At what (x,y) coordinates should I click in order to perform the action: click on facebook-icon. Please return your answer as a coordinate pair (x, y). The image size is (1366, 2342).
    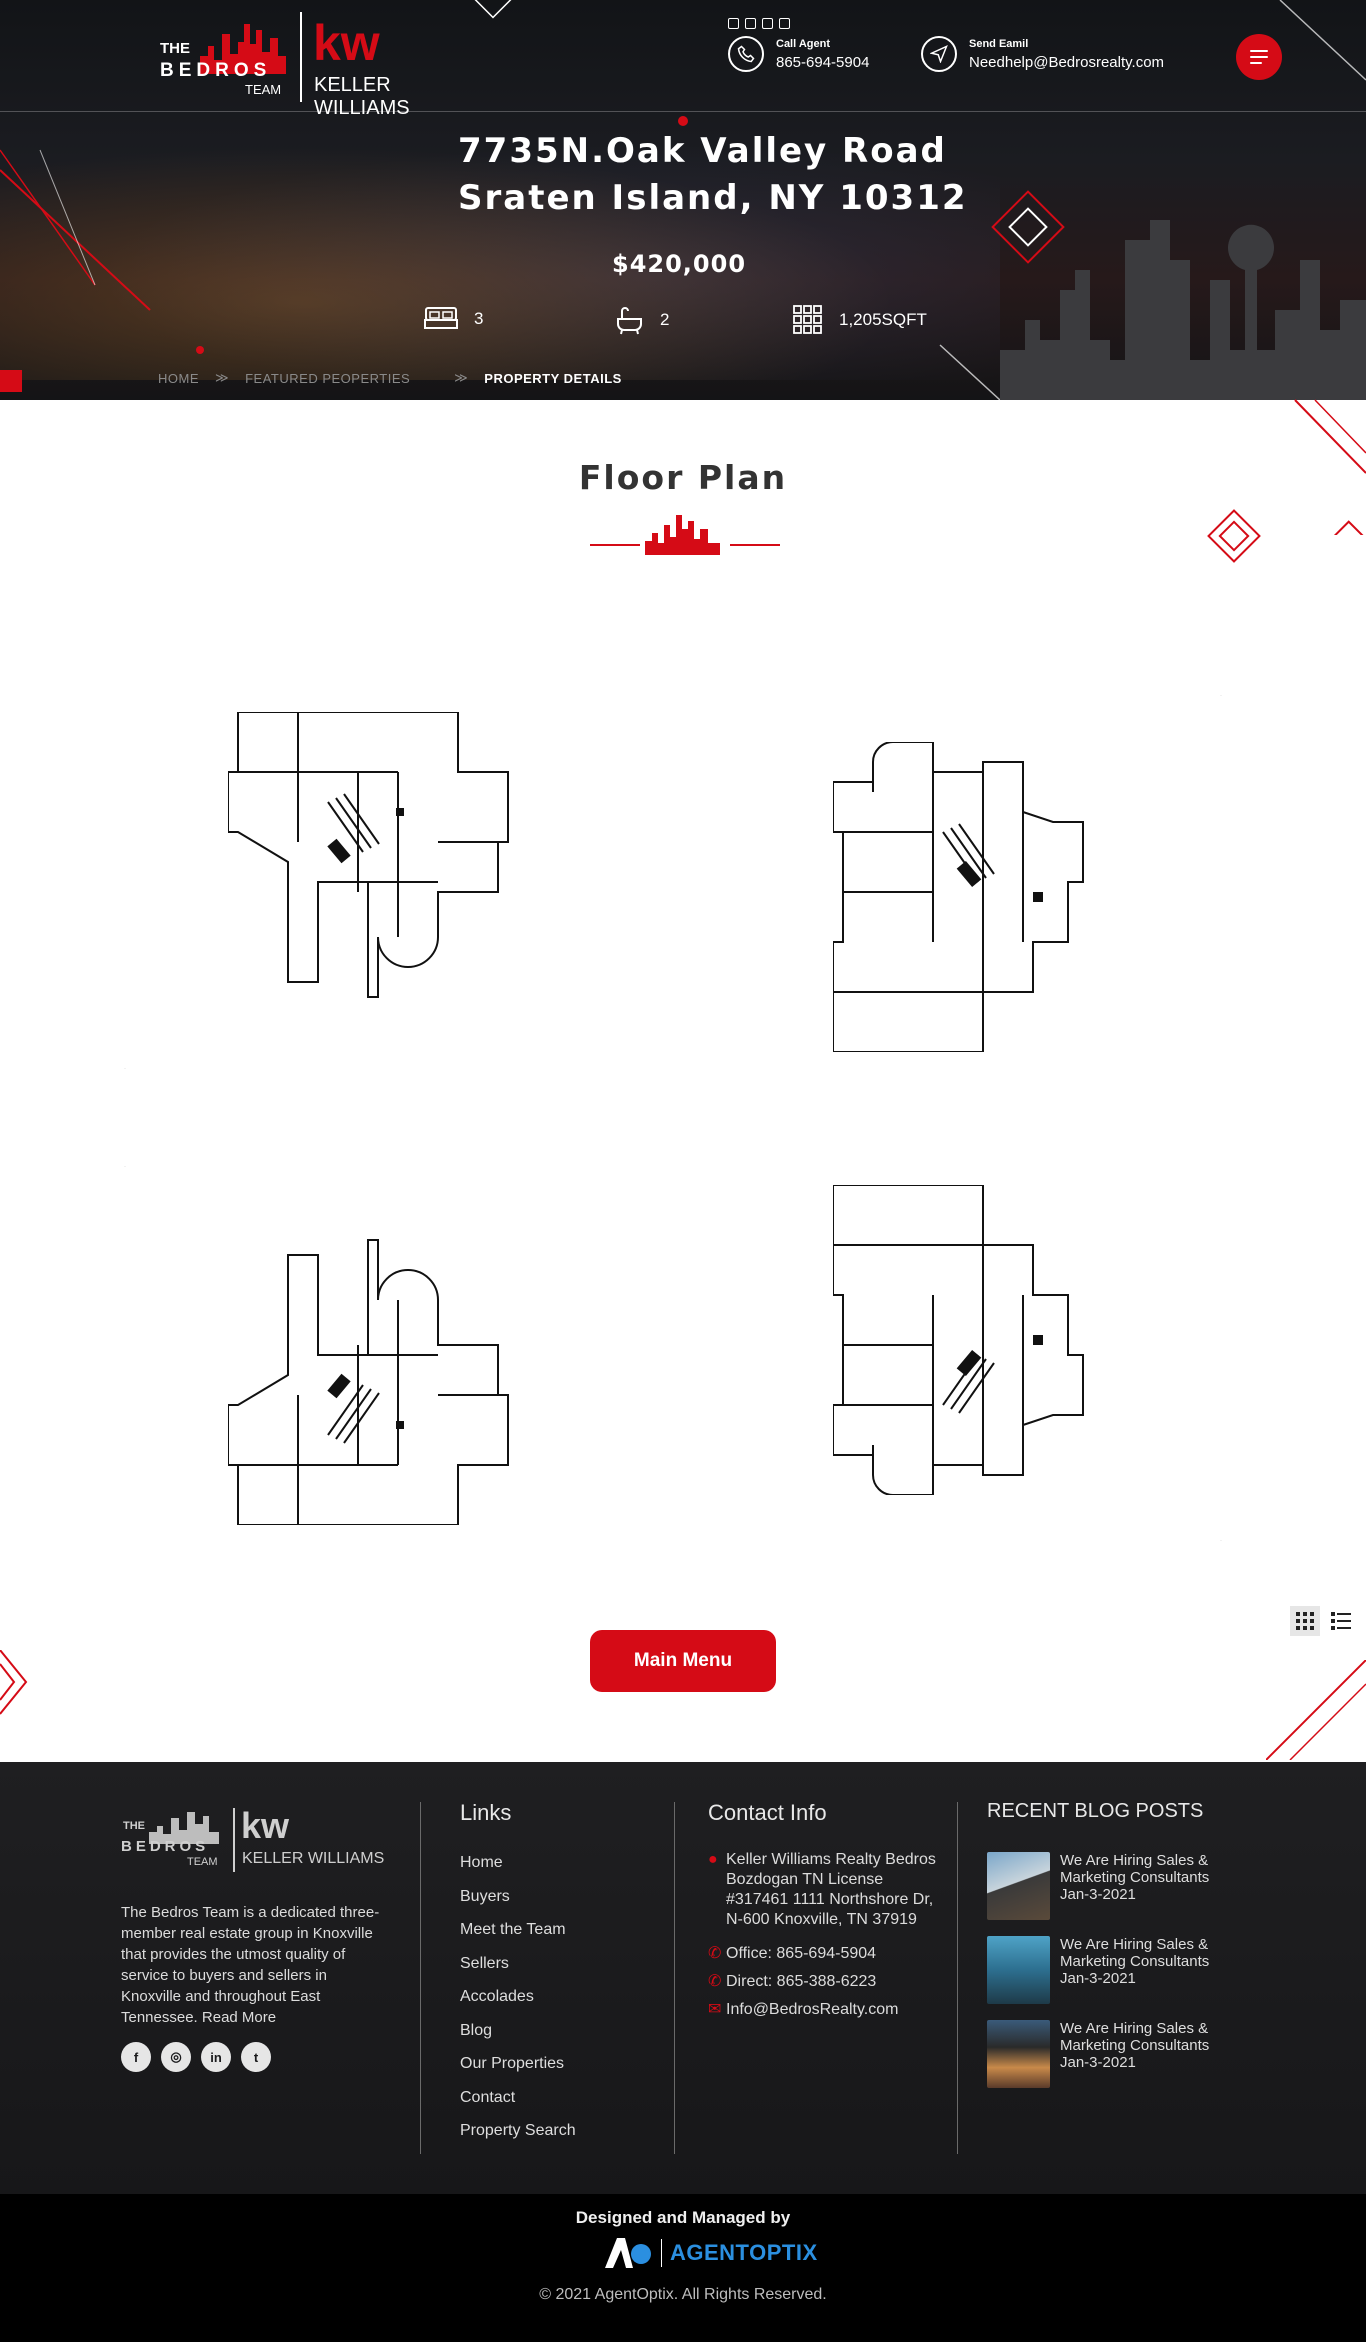
    Looking at the image, I should click on (733, 23).